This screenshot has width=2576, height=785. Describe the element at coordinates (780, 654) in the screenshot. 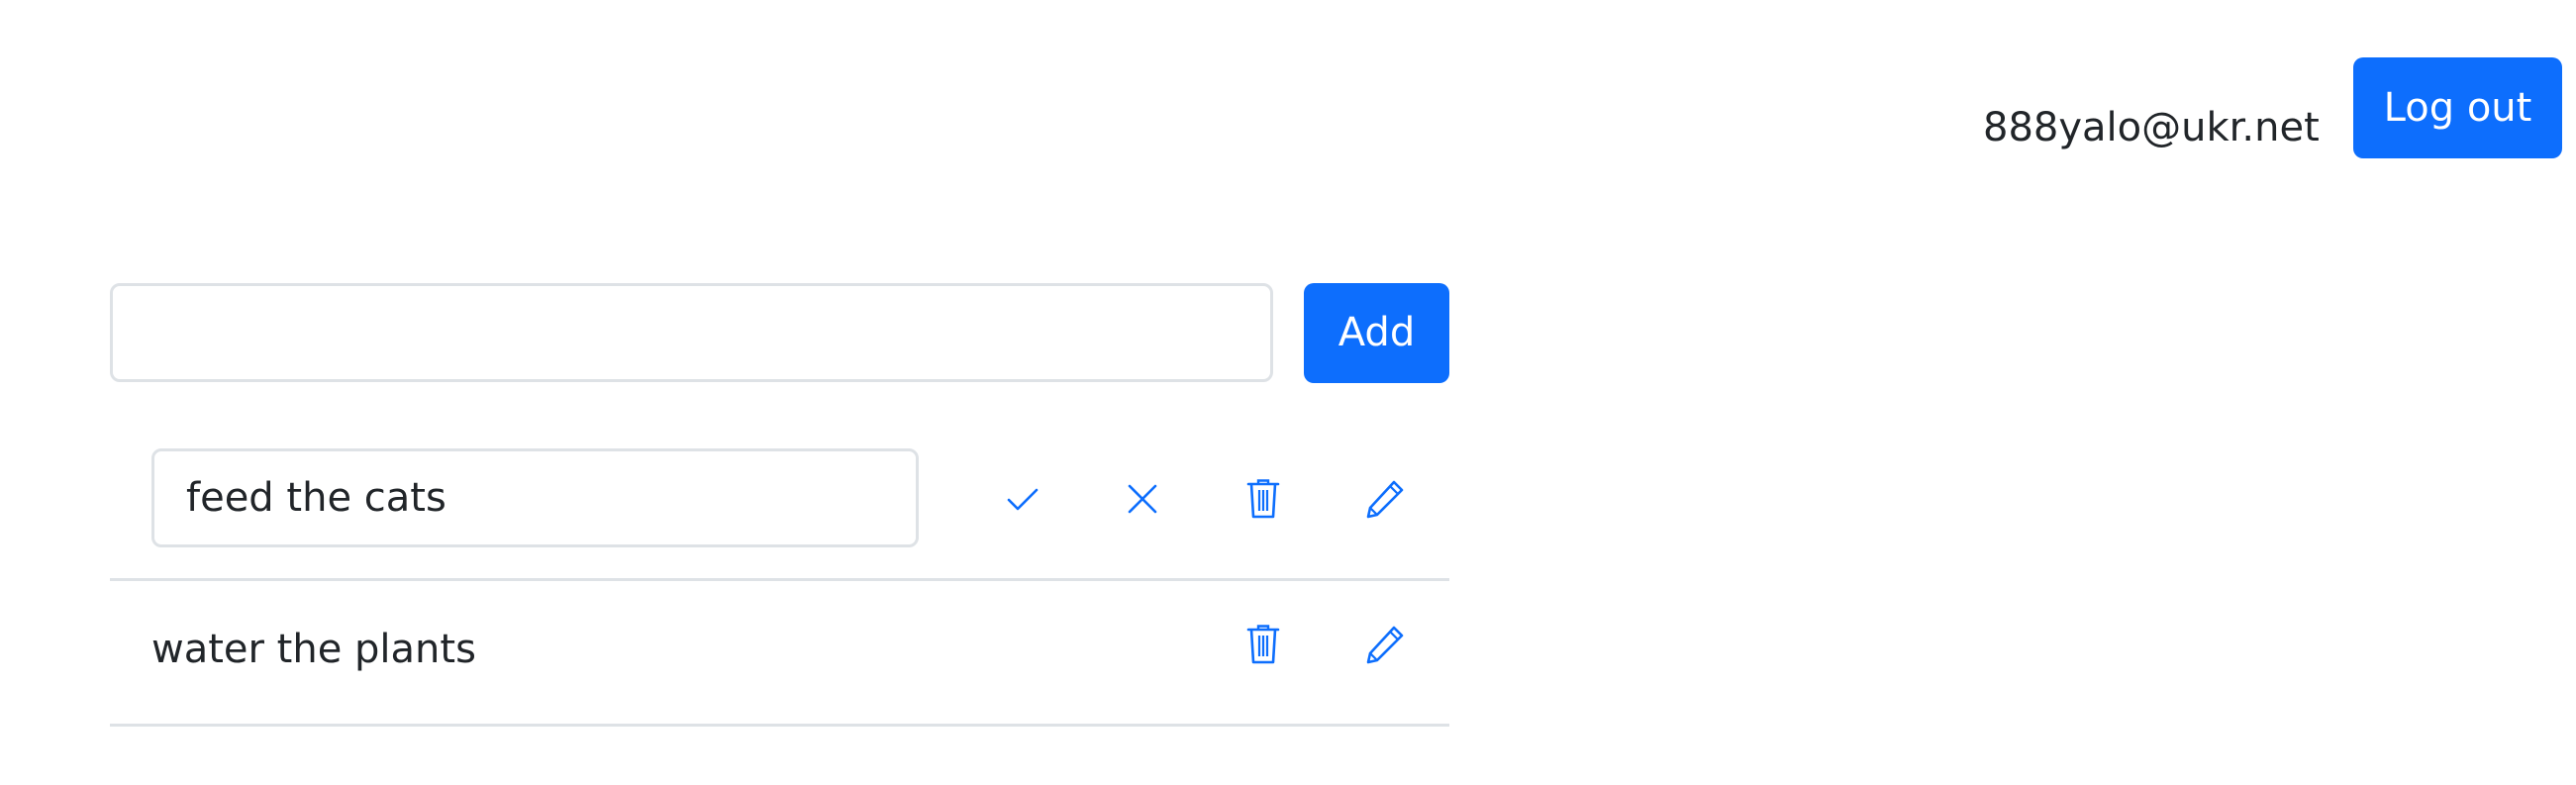

I see `todo-item: water the plants` at that location.